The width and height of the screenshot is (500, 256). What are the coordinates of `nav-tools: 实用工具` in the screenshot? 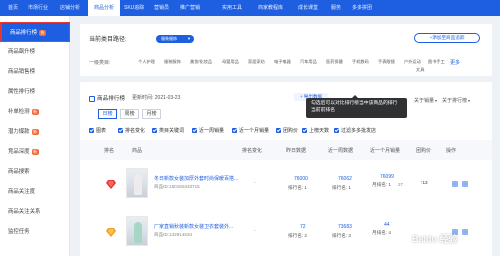 It's located at (232, 8).